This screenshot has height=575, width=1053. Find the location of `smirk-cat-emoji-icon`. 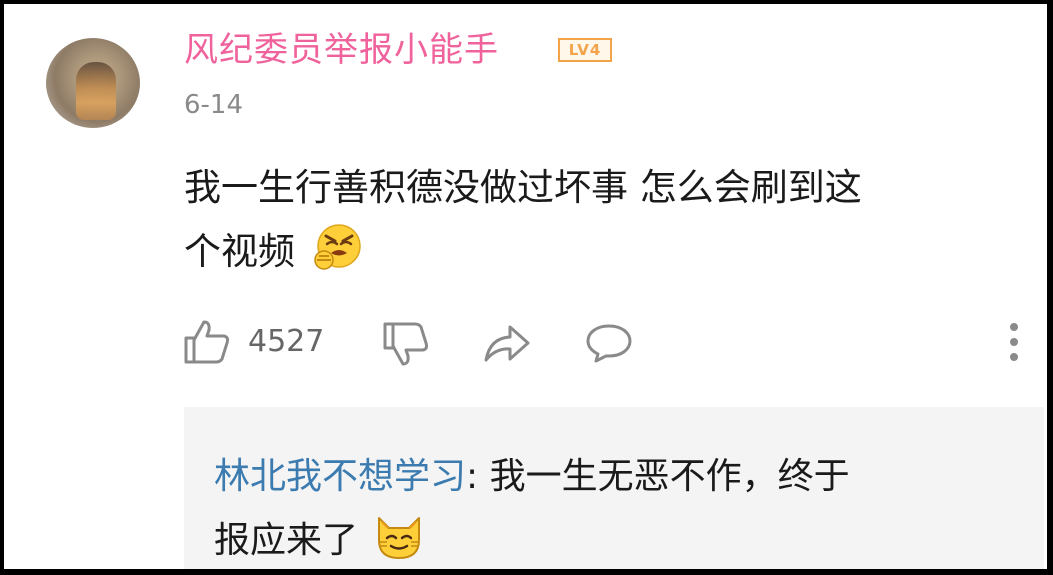

smirk-cat-emoji-icon is located at coordinates (399, 538).